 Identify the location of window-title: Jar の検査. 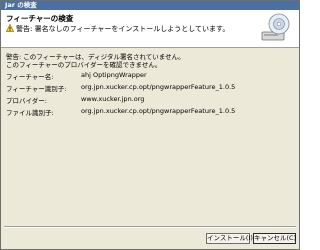
(21, 5).